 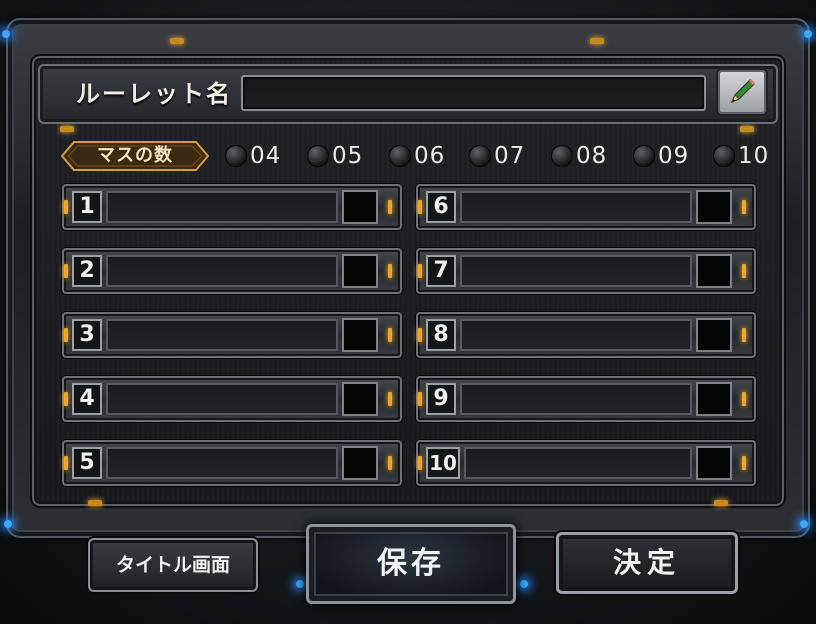 I want to click on cell-count-label: マスの数, so click(x=135, y=155).